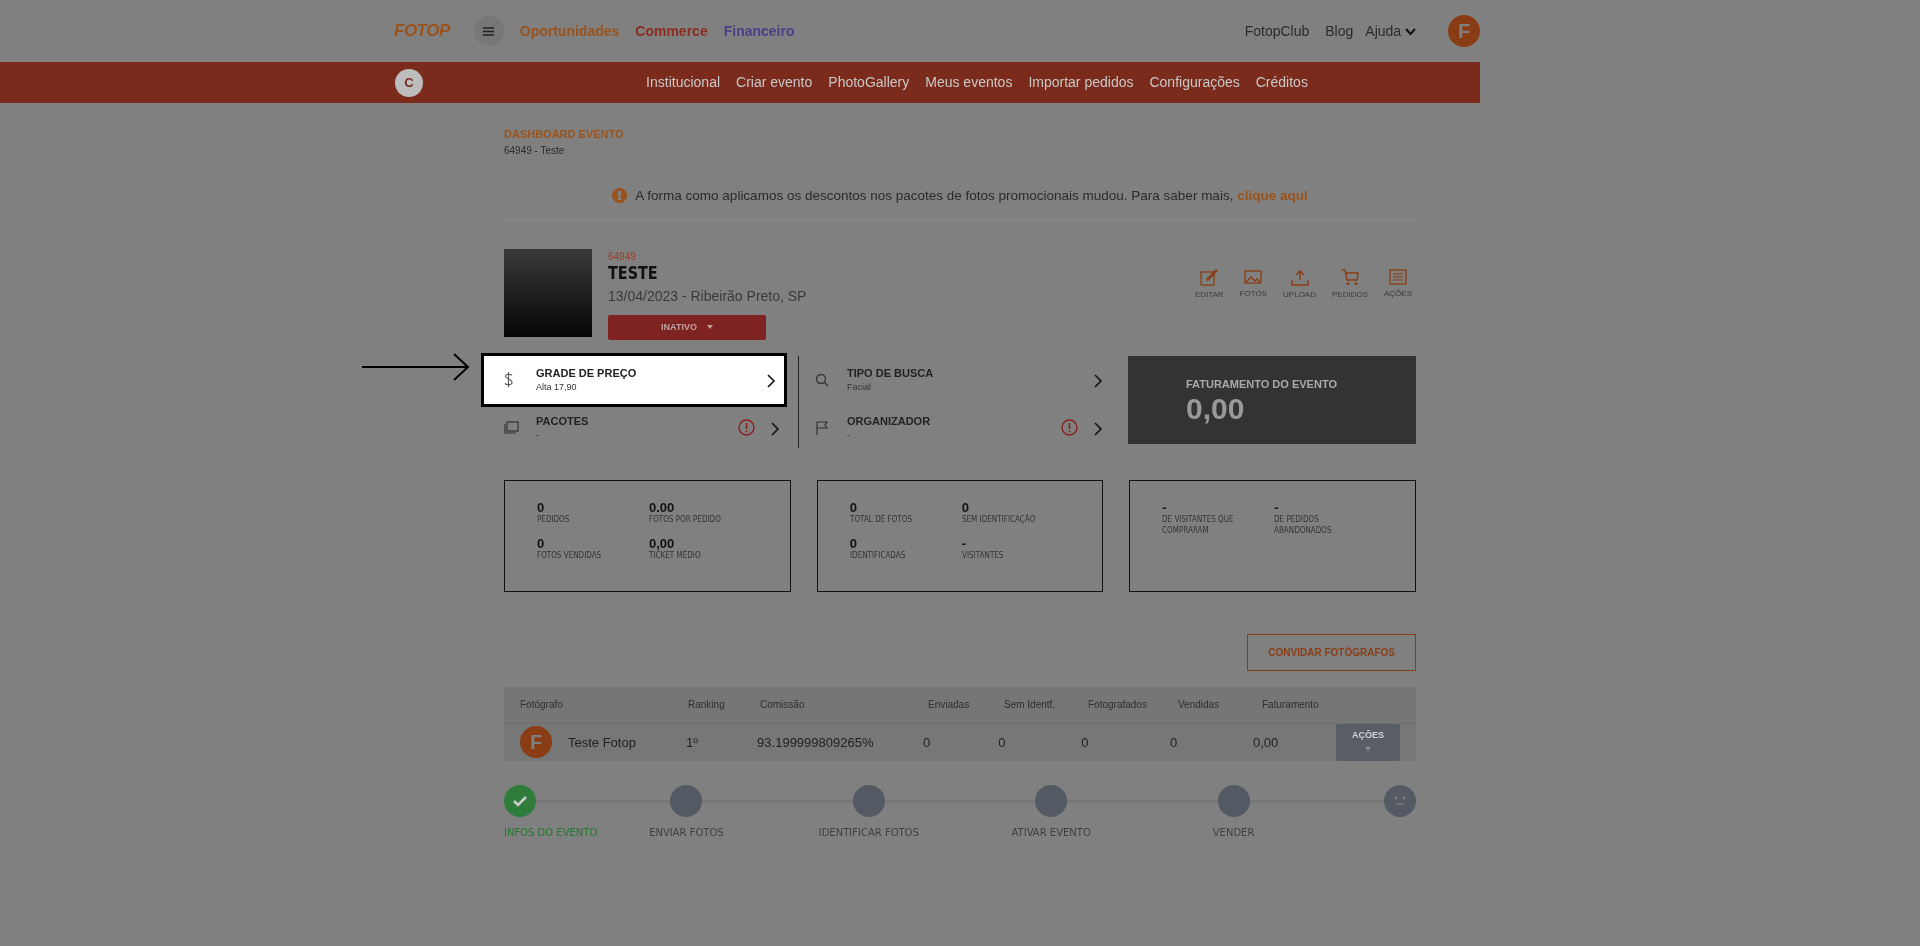 This screenshot has width=1920, height=946. Describe the element at coordinates (508, 380) in the screenshot. I see `dollar-icon` at that location.